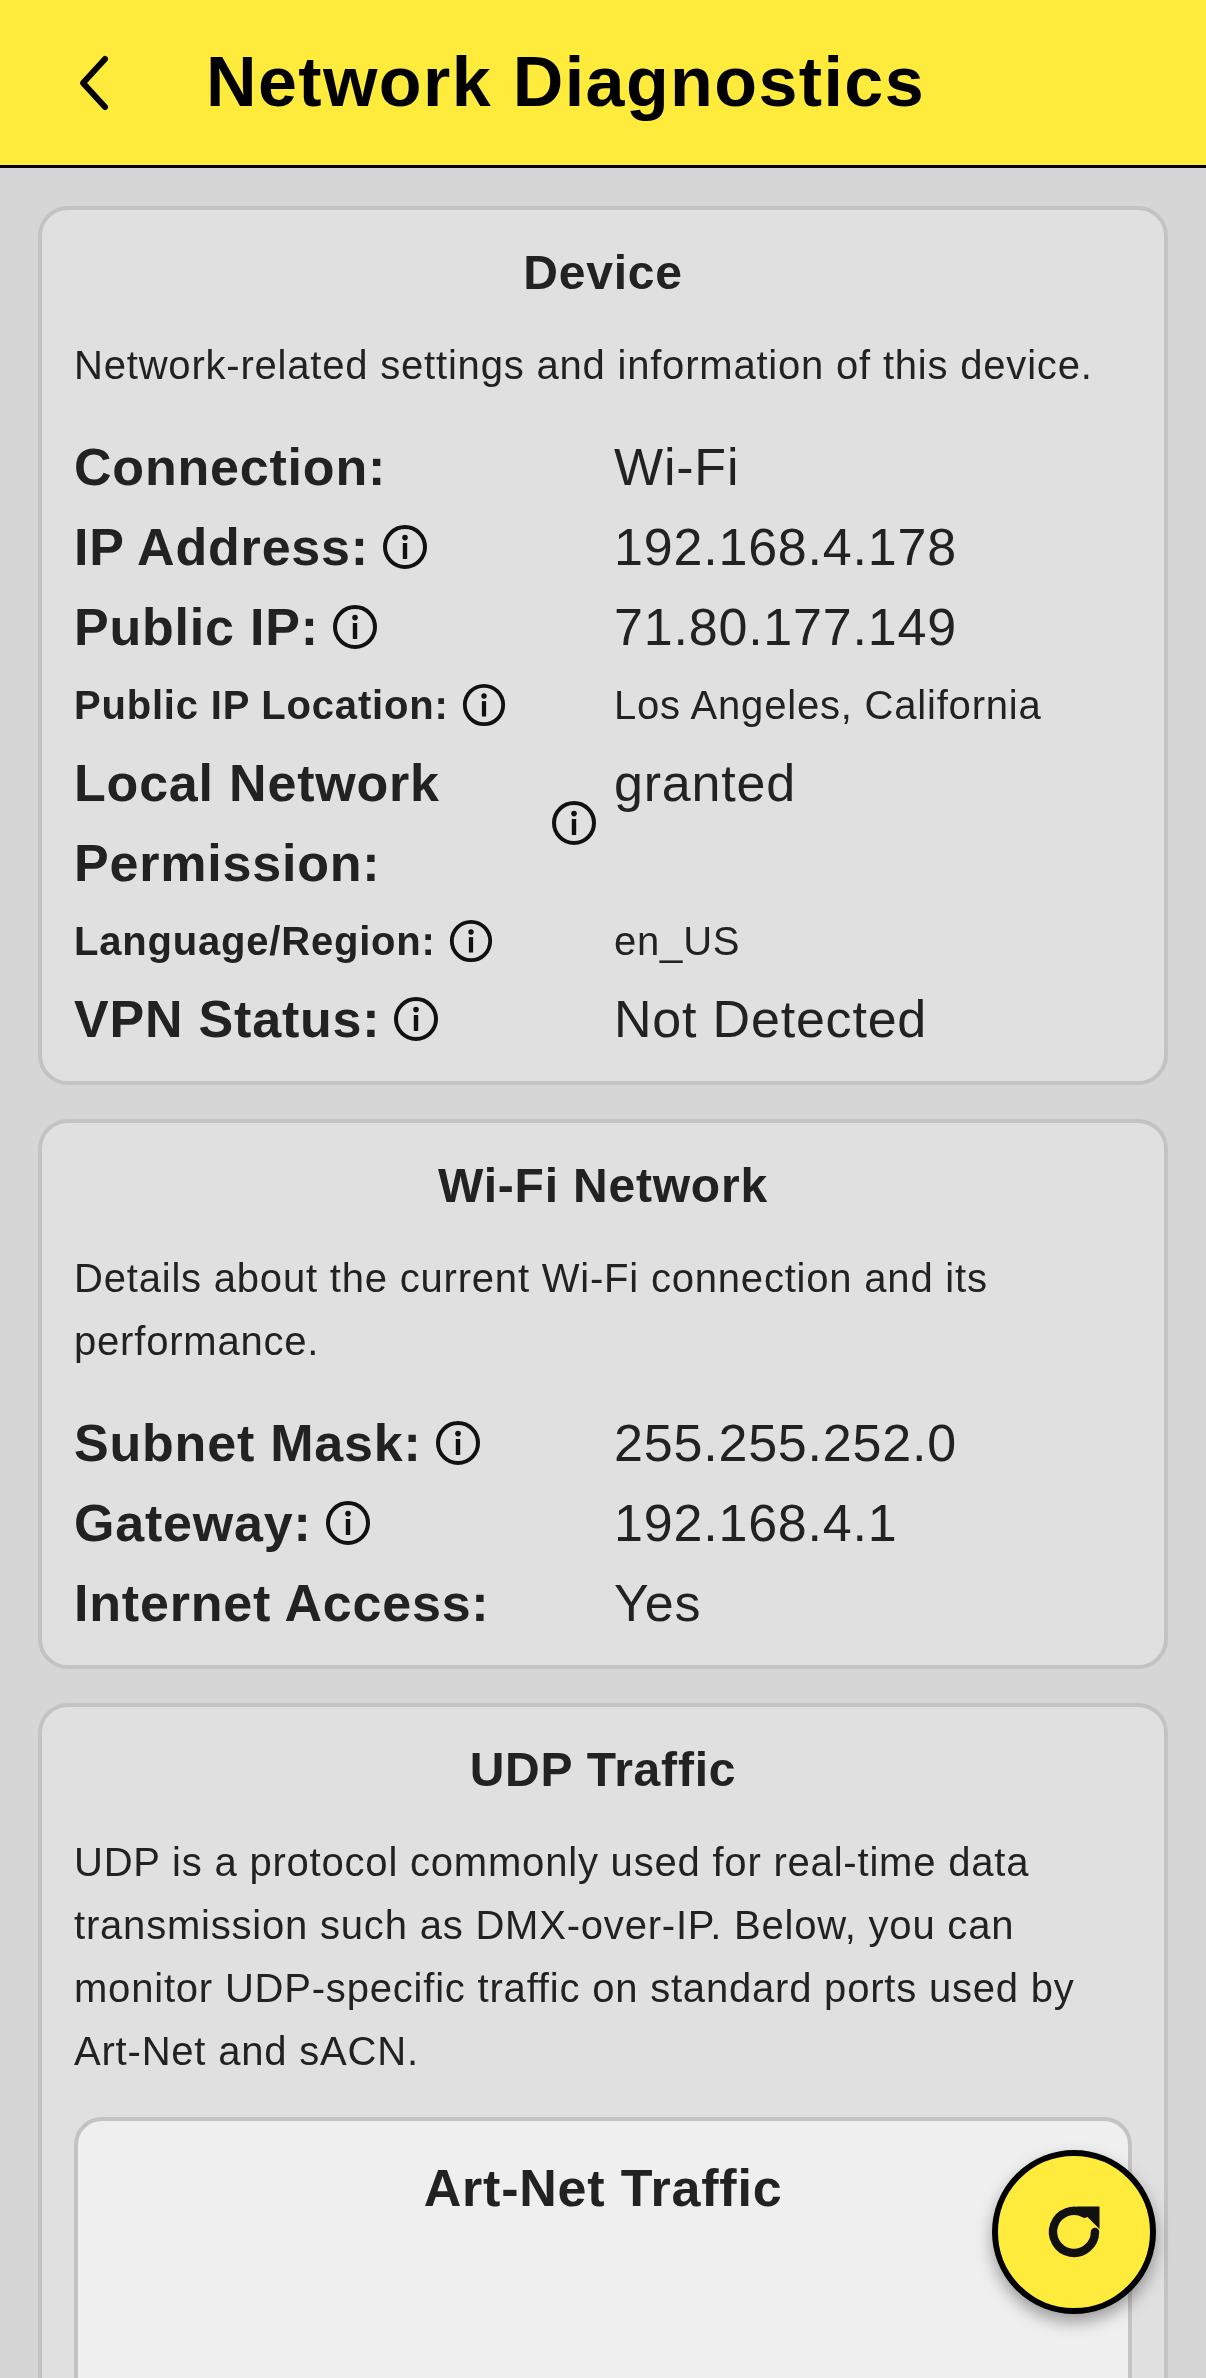 The image size is (1206, 2378). What do you see at coordinates (786, 627) in the screenshot?
I see `field-value: 71.80.177.149` at bounding box center [786, 627].